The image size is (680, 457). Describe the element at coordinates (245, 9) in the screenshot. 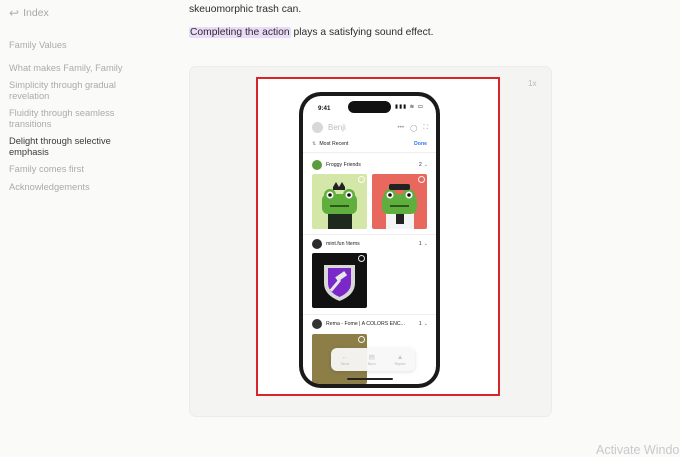

I see `article-text-line: skeuomorphic trash can.` at that location.